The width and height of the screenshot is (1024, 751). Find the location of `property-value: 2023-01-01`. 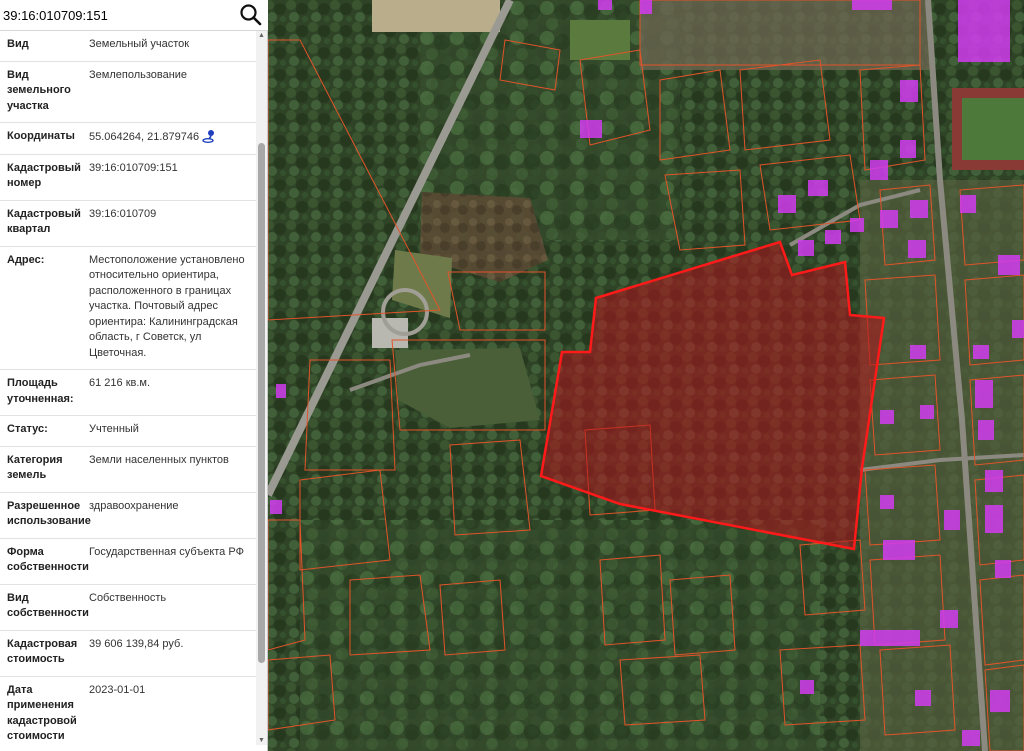

property-value: 2023-01-01 is located at coordinates (117, 689).